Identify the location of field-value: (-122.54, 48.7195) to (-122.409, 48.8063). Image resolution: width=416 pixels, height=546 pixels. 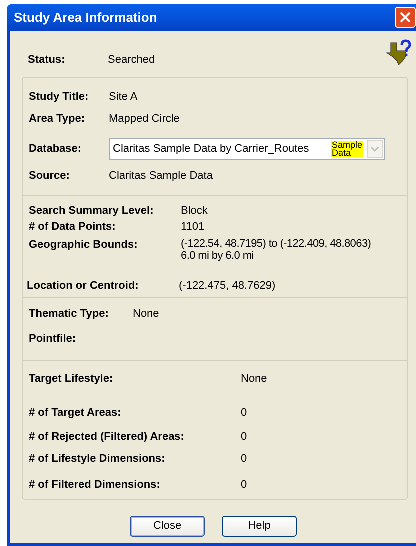
(276, 244).